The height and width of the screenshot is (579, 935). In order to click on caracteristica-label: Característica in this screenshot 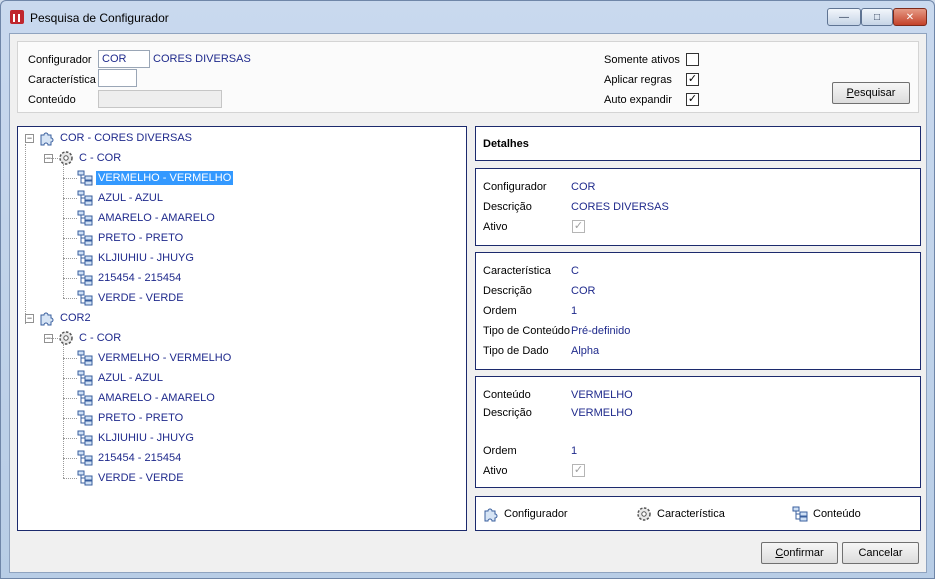, I will do `click(62, 80)`.